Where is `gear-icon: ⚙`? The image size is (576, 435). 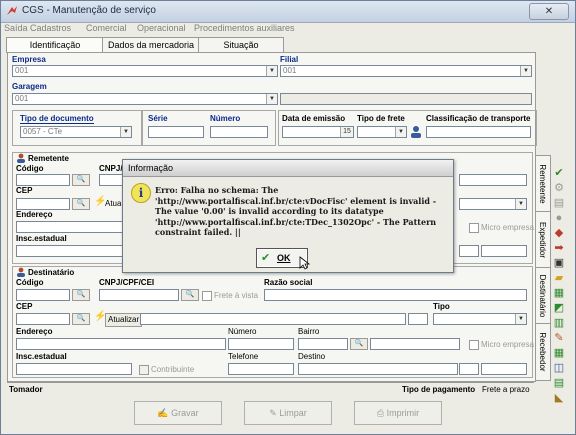
gear-icon: ⚙ is located at coordinates (559, 188).